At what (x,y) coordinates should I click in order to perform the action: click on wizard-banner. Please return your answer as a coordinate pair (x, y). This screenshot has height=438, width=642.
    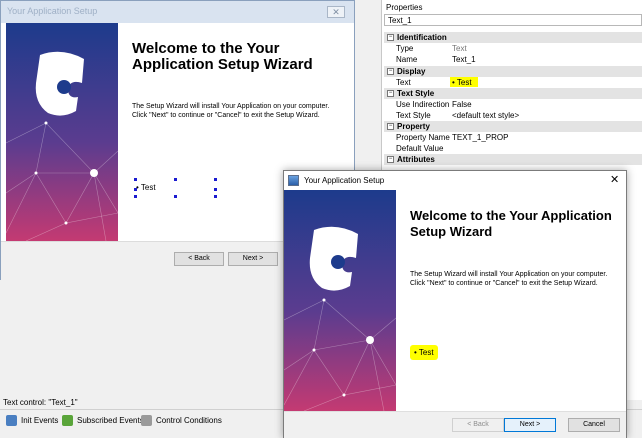
    Looking at the image, I should click on (62, 132).